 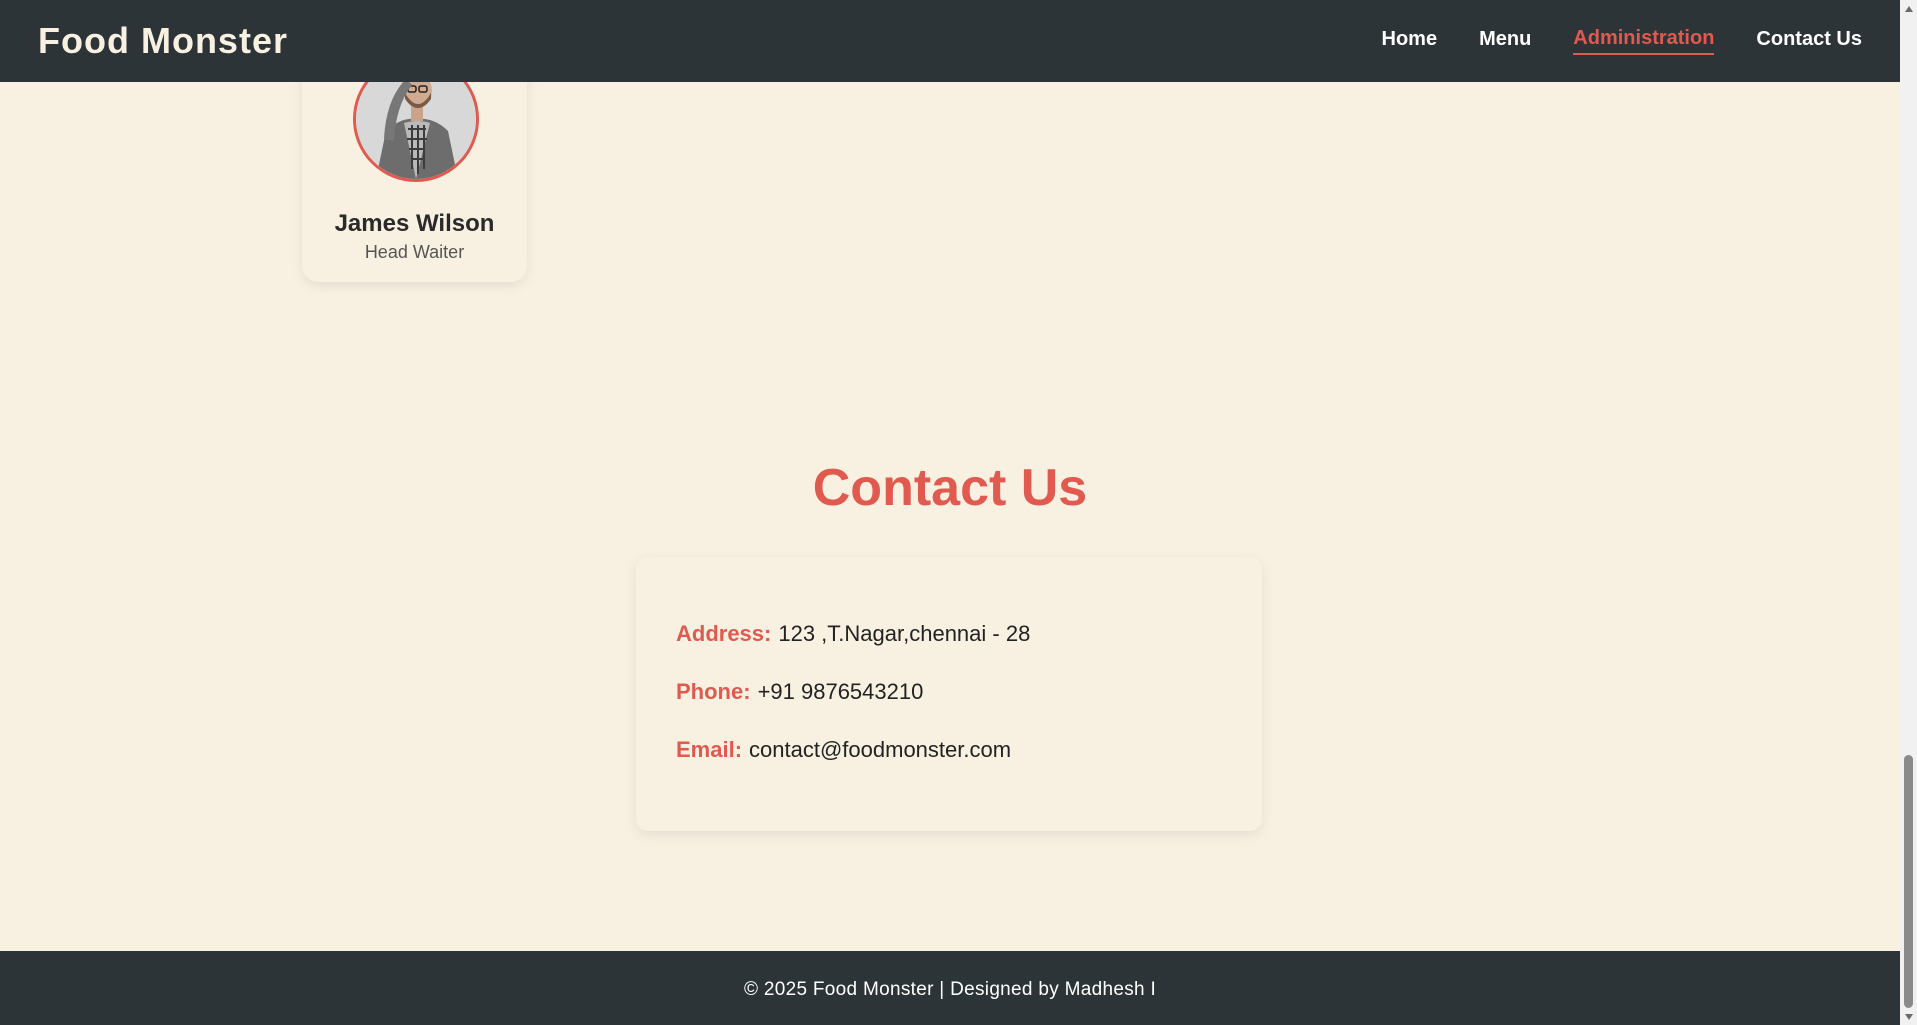 What do you see at coordinates (1908, 512) in the screenshot?
I see `vertical-scrollbar` at bounding box center [1908, 512].